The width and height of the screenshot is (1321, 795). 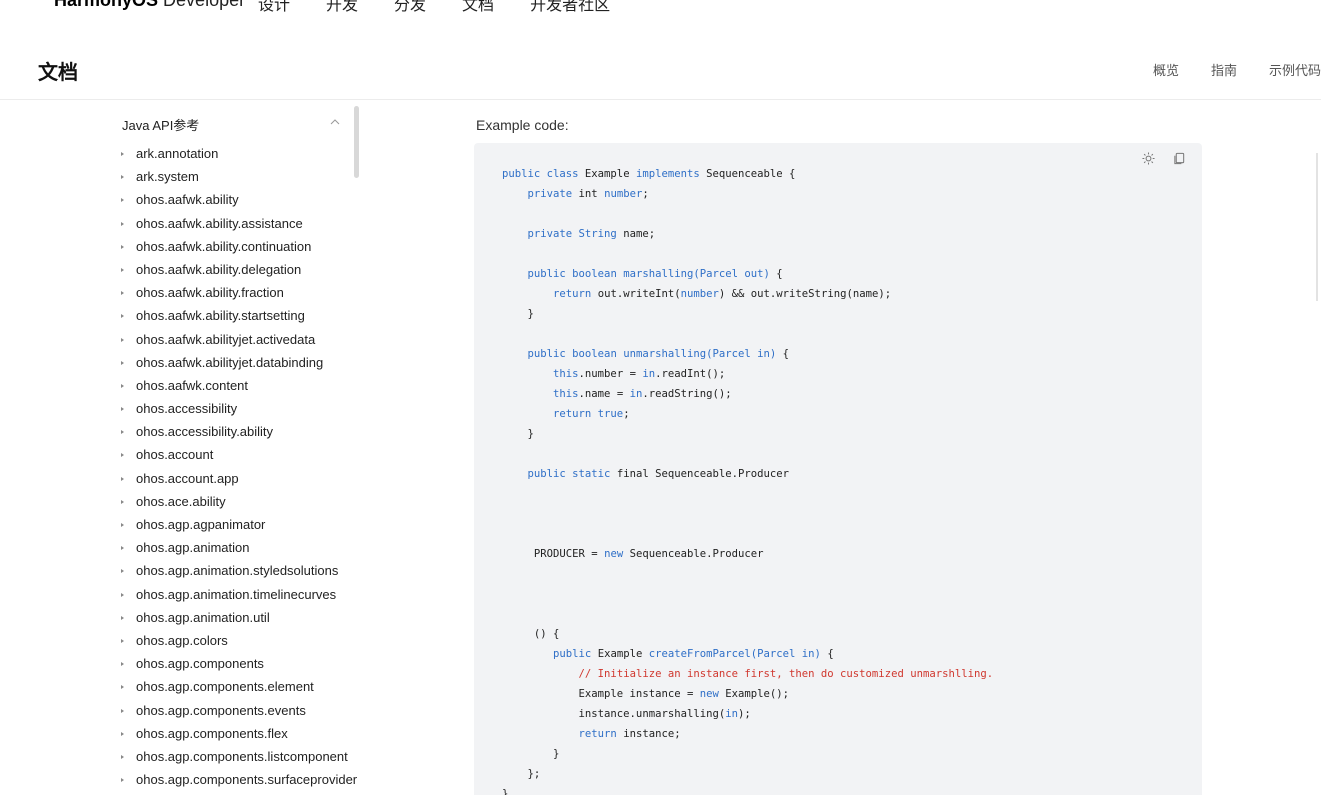 What do you see at coordinates (234, 598) in the screenshot?
I see `sidebar-item: ohos.agp.animation.timelinecurves` at bounding box center [234, 598].